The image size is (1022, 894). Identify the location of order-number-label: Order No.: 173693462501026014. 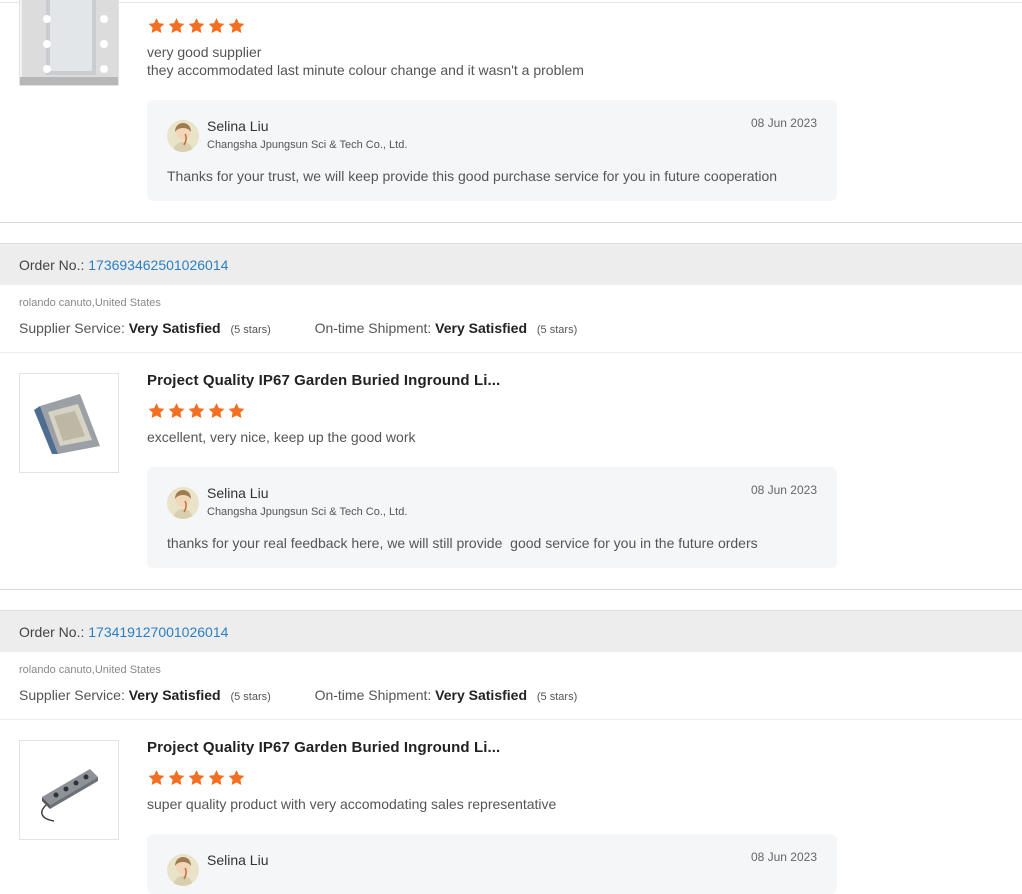
(123, 265).